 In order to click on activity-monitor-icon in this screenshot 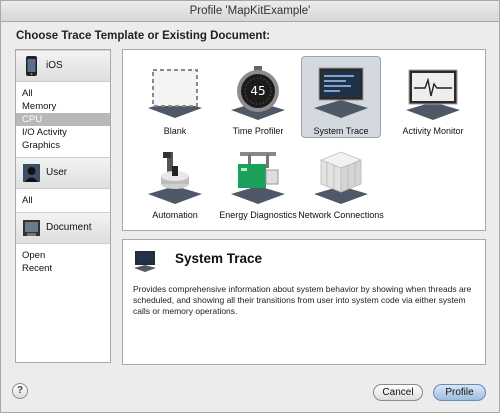, I will do `click(433, 94)`.